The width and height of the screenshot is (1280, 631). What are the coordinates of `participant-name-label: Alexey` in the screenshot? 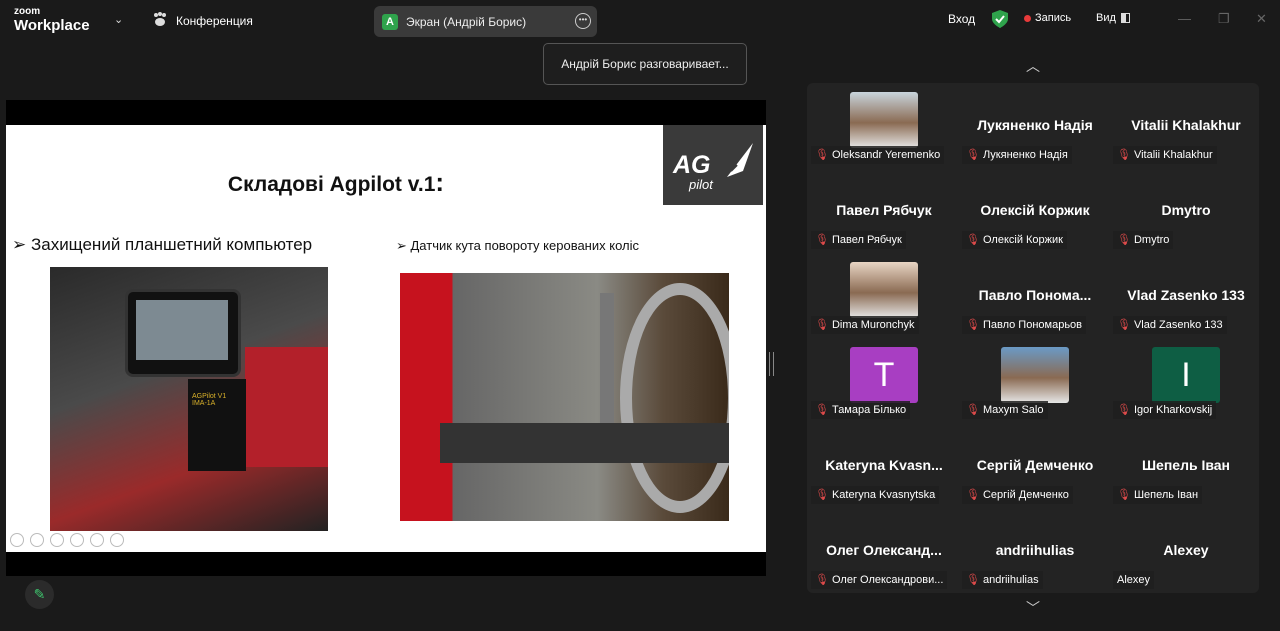 It's located at (1134, 580).